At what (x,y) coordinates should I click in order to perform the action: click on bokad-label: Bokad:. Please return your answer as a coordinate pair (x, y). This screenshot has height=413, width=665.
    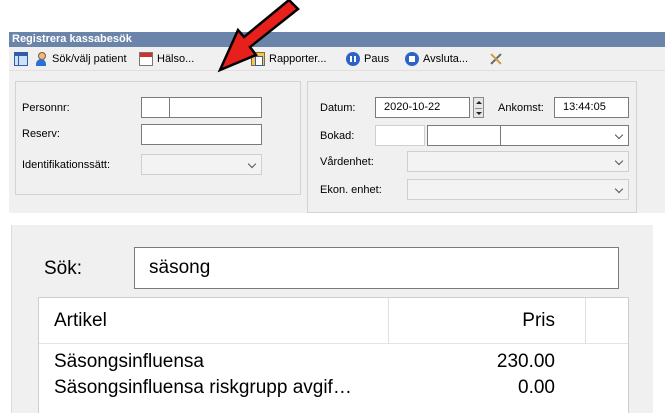
    Looking at the image, I should click on (337, 136).